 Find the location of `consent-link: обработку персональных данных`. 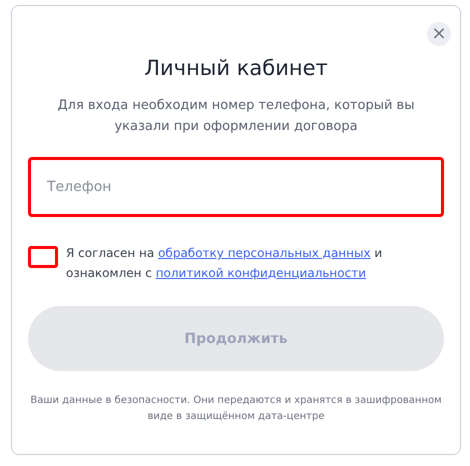

consent-link: обработку персональных данных is located at coordinates (264, 253).